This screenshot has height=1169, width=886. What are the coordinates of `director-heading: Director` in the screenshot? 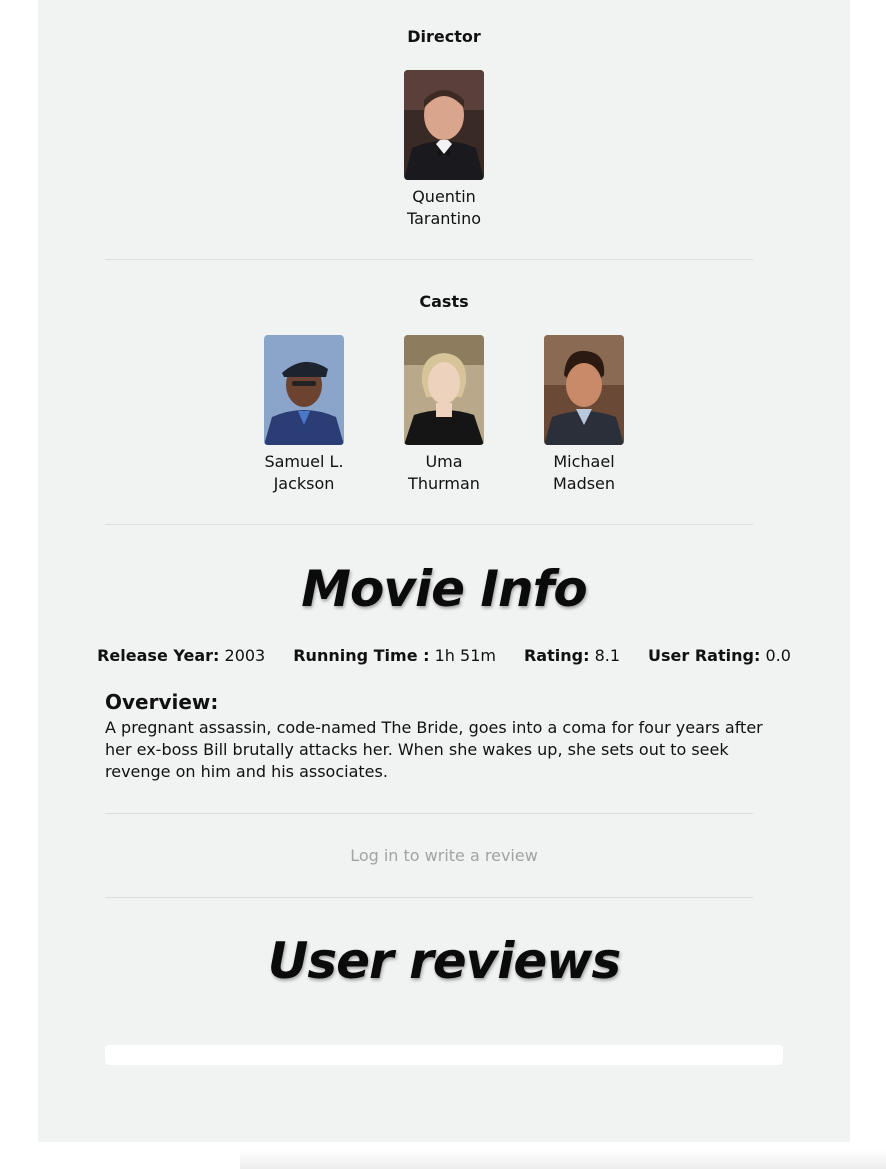 It's located at (444, 36).